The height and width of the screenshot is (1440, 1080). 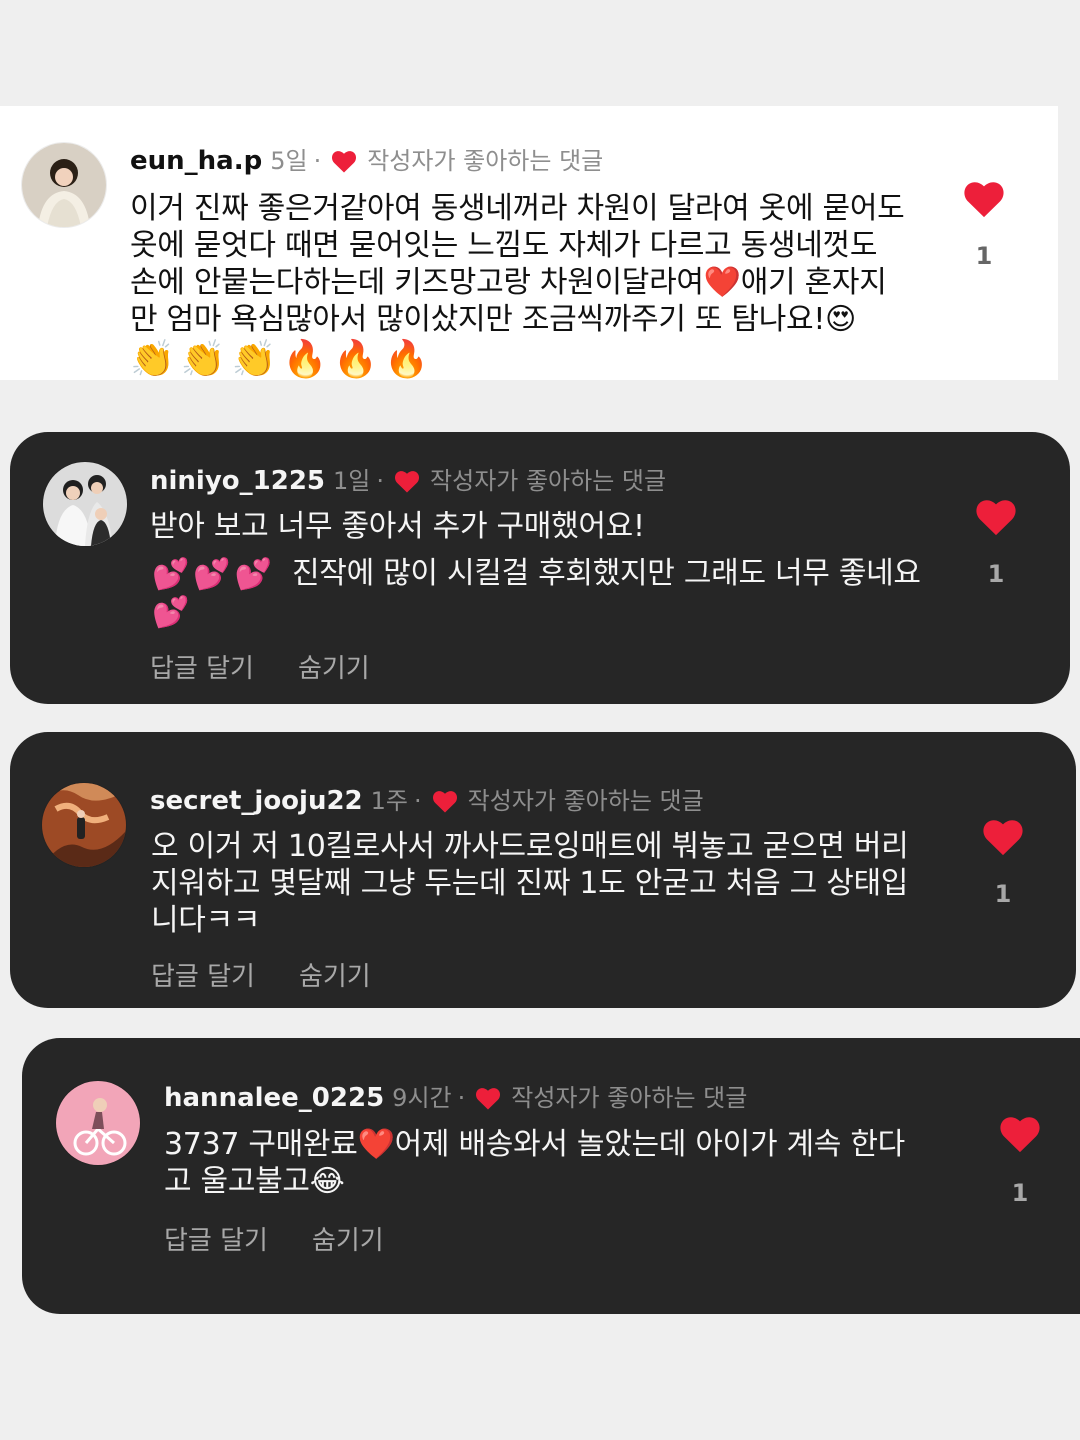 What do you see at coordinates (427, 801) in the screenshot?
I see `comment-meta: secret_jooju22 1주 · 작성자가 좋아하는 댓글` at bounding box center [427, 801].